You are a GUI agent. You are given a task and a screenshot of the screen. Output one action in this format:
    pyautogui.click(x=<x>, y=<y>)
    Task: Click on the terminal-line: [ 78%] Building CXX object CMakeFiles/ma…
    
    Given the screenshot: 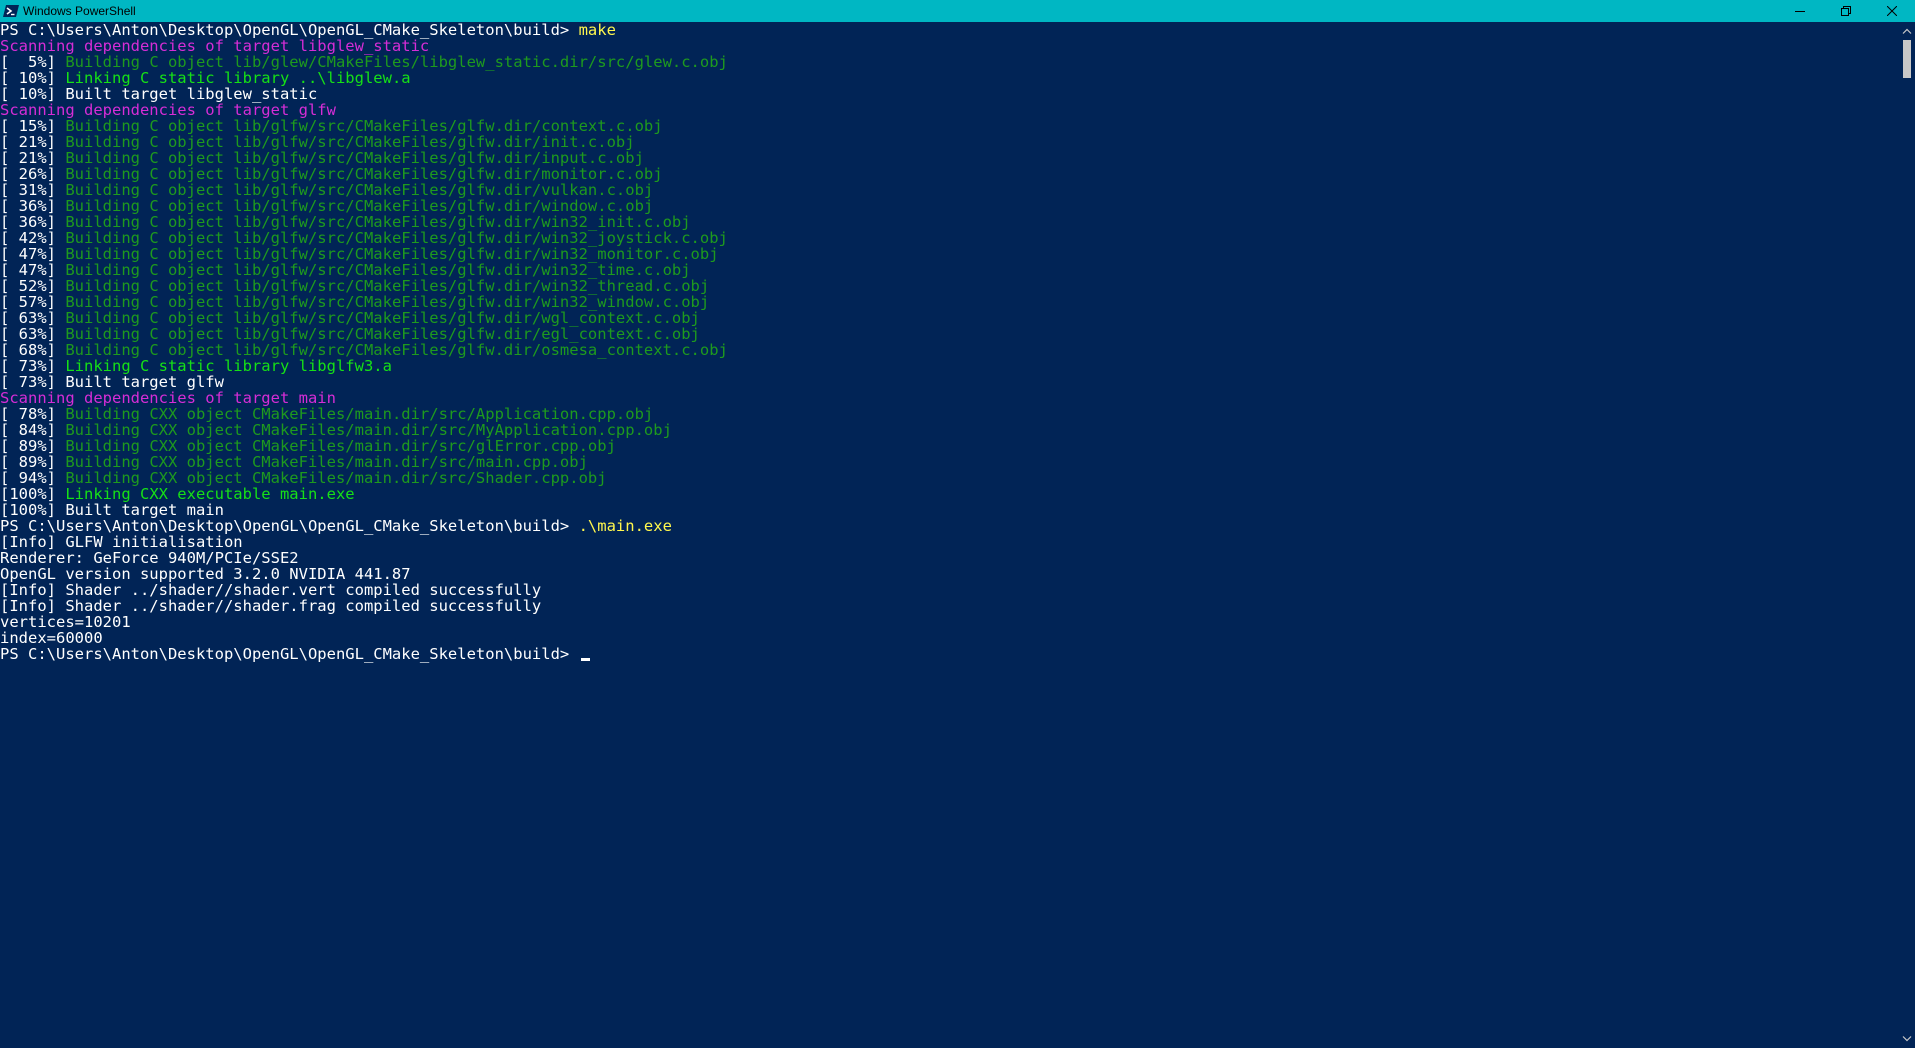 What is the action you would take?
    pyautogui.click(x=949, y=414)
    